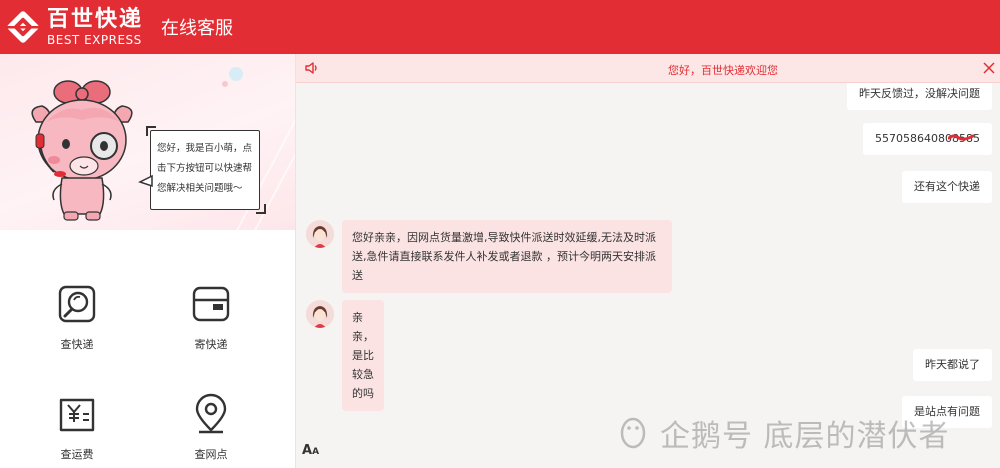 The height and width of the screenshot is (468, 1000). I want to click on agent-message-line: 送,急件请直接联系发件人补发或者退款 ，预计今明两天安排派, so click(504, 256).